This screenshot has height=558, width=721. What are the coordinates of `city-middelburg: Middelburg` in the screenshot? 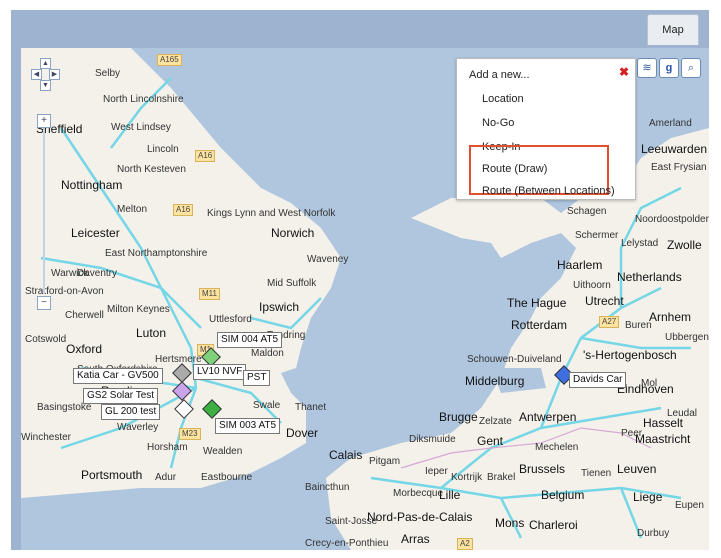 It's located at (495, 381).